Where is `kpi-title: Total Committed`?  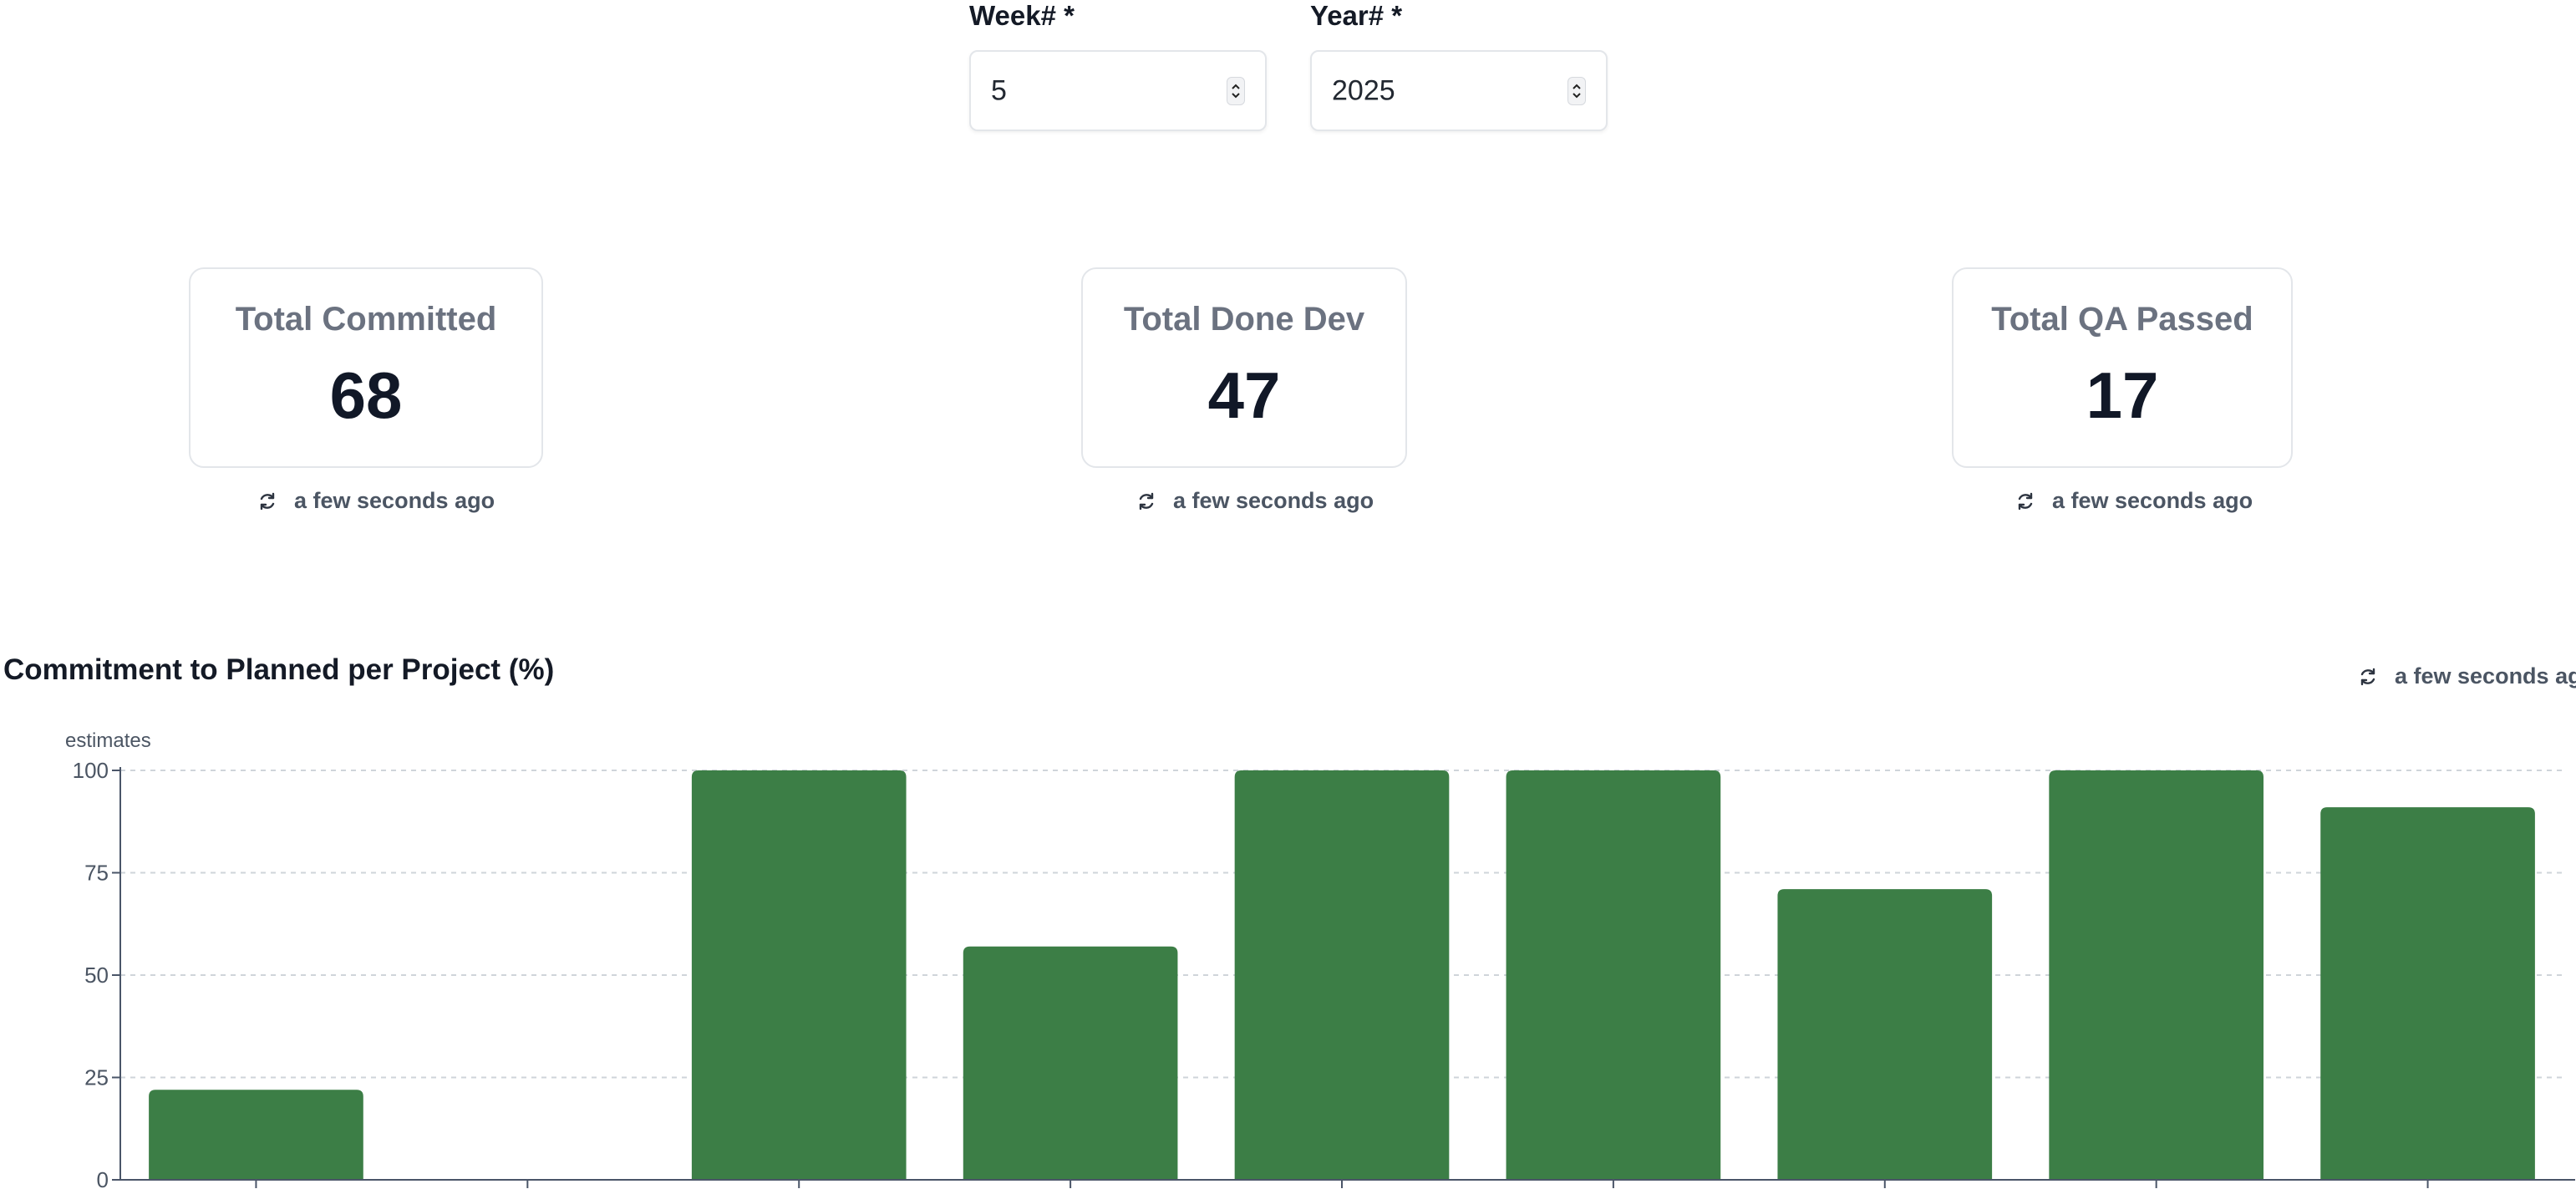 kpi-title: Total Committed is located at coordinates (366, 319).